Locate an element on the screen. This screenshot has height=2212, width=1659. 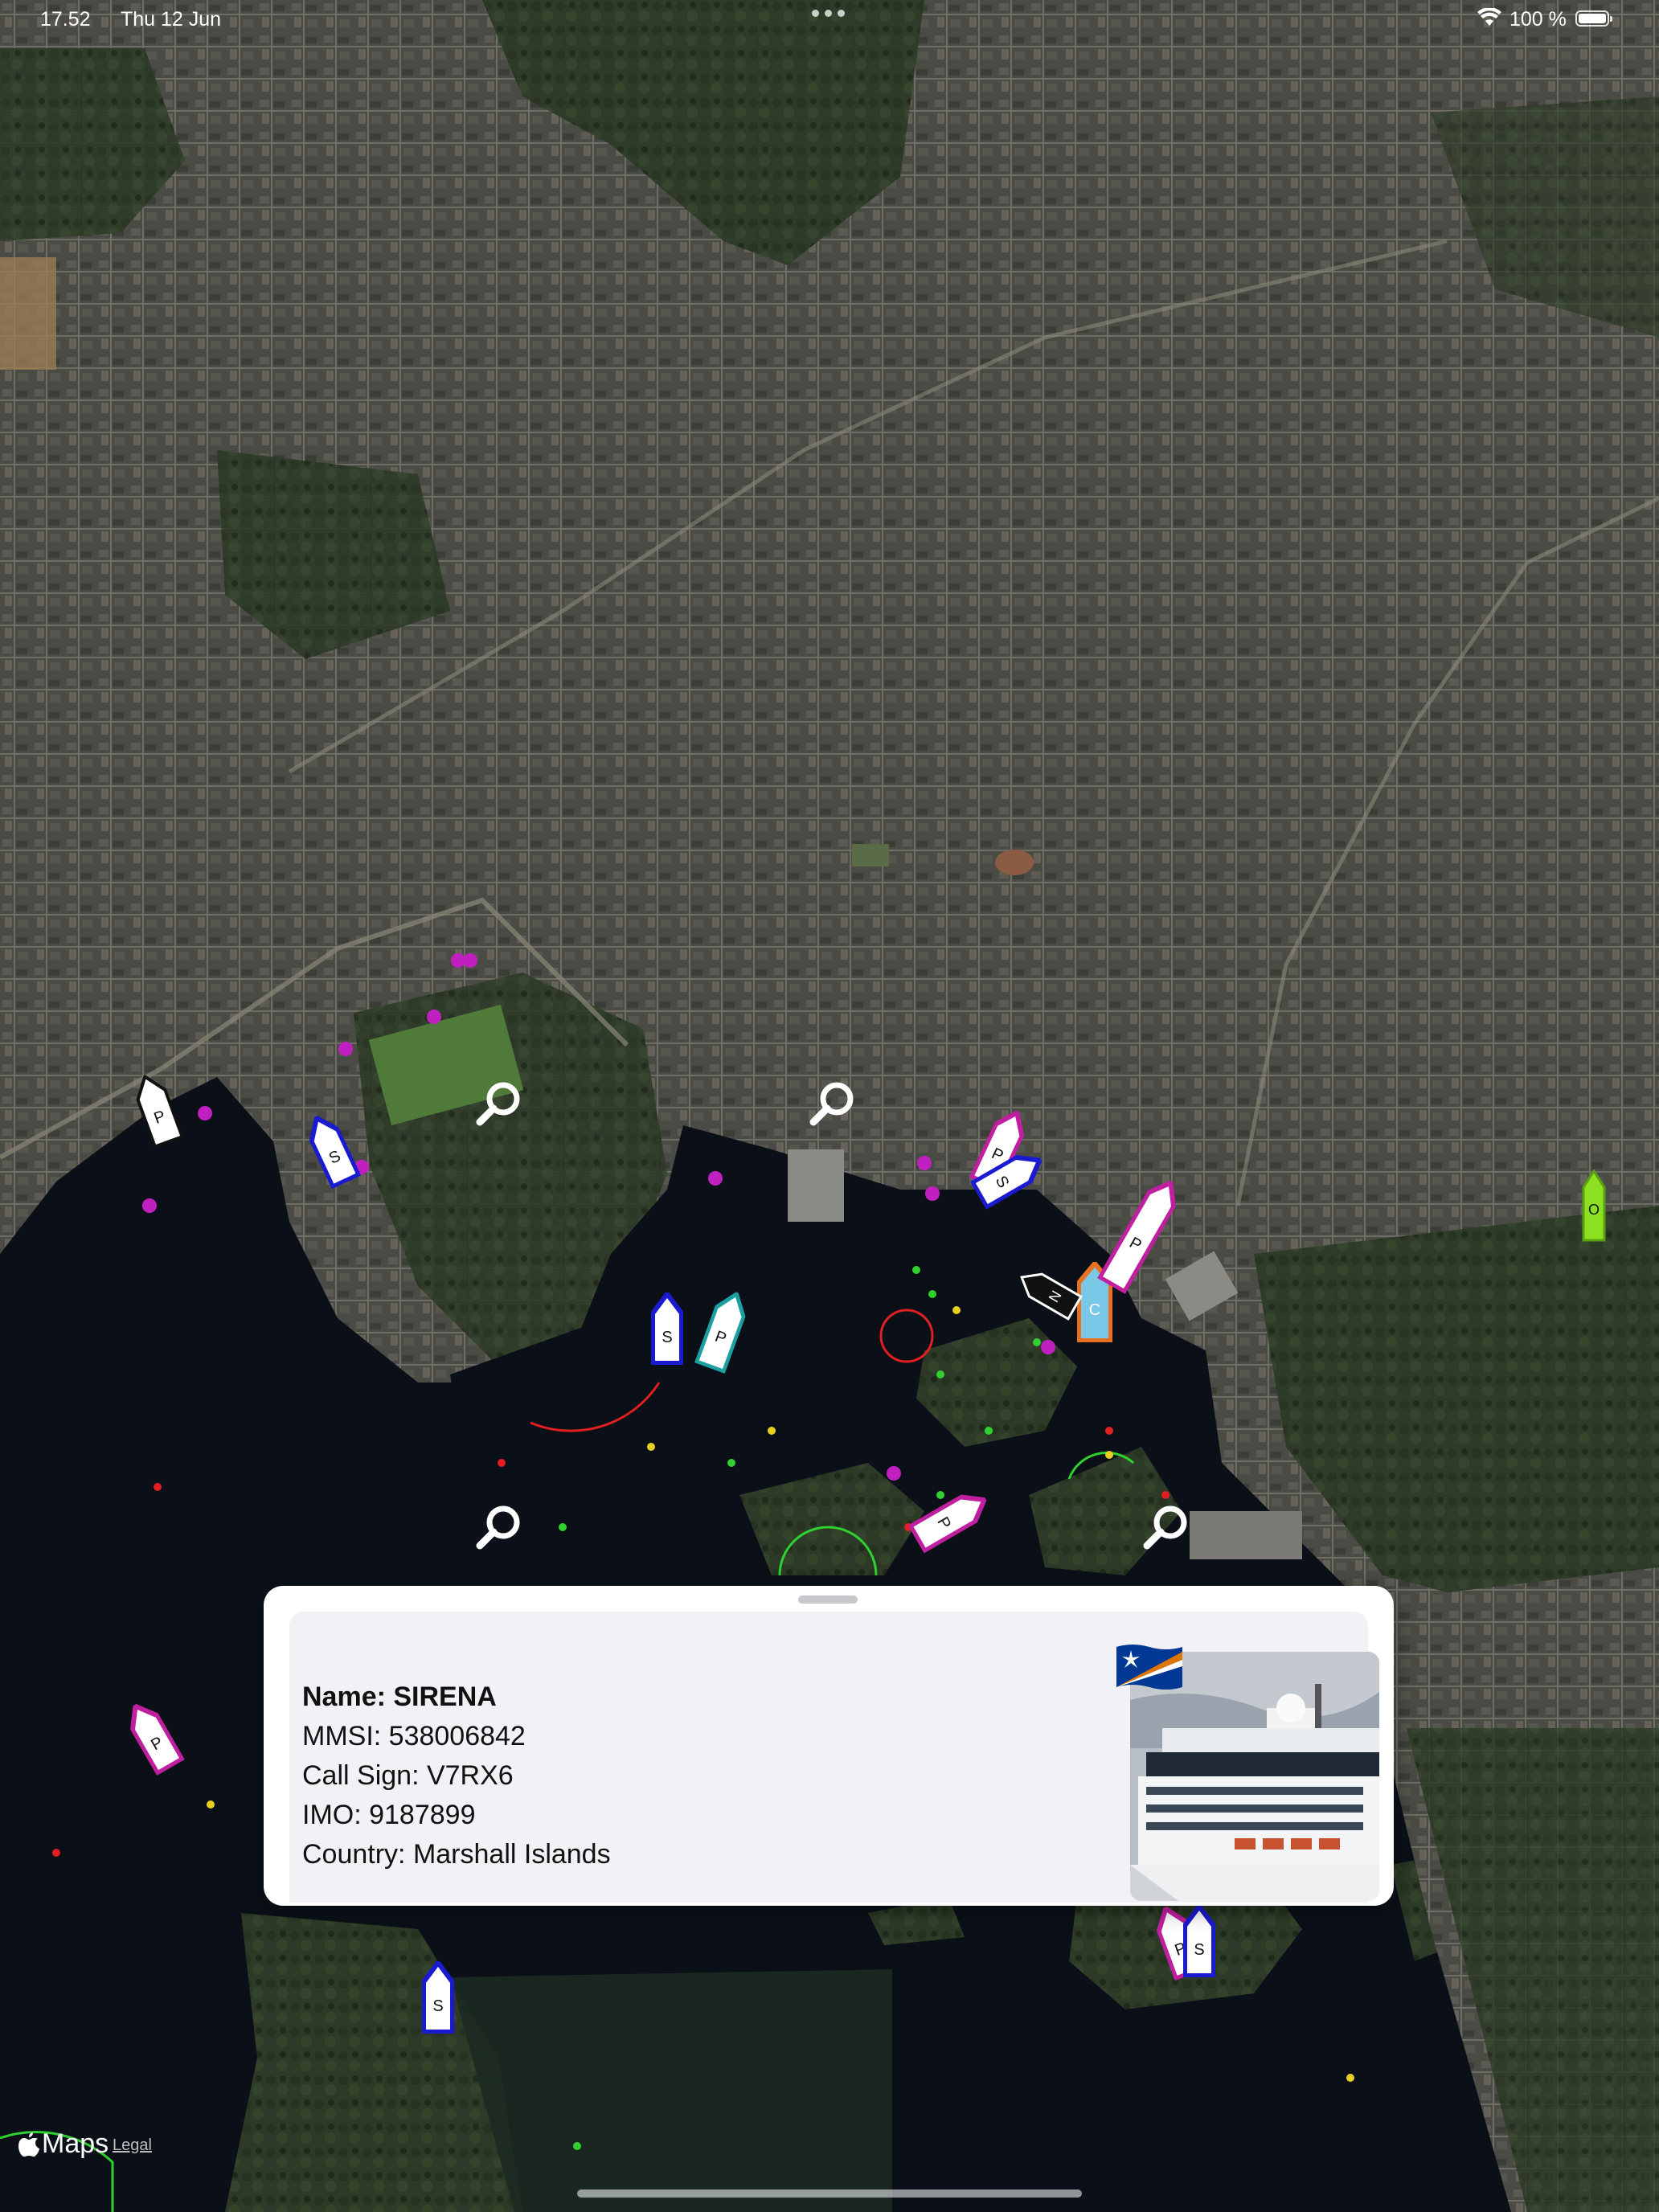
vessel-imo: IMO: 9187899 is located at coordinates (389, 1815).